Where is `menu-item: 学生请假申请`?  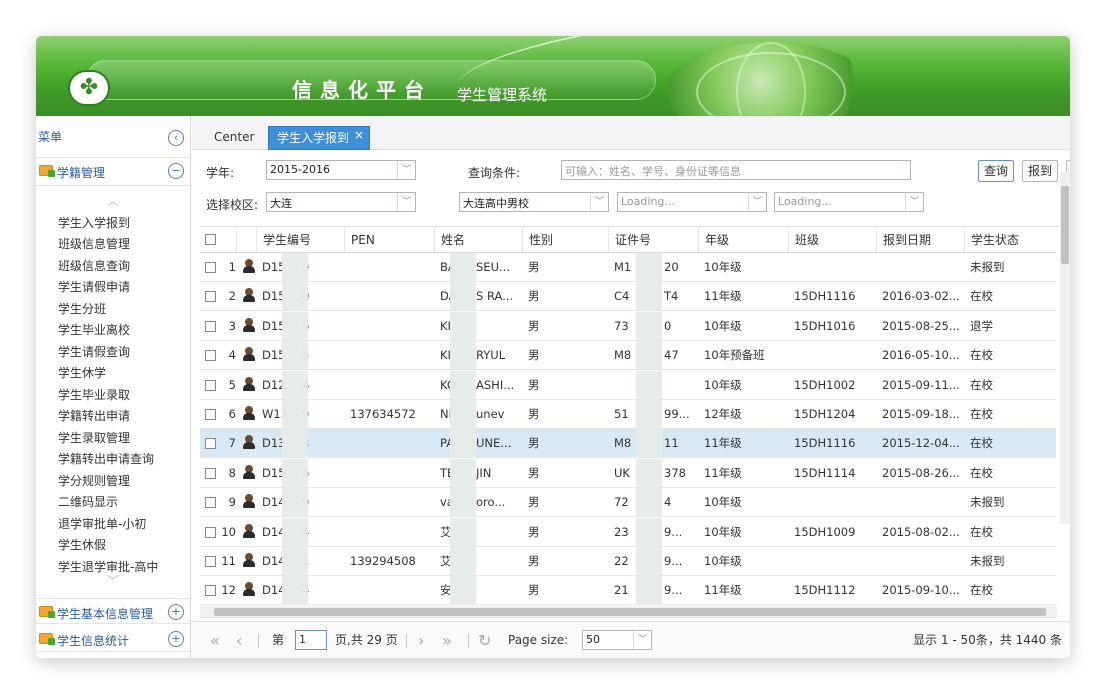
menu-item: 学生请假申请 is located at coordinates (94, 286).